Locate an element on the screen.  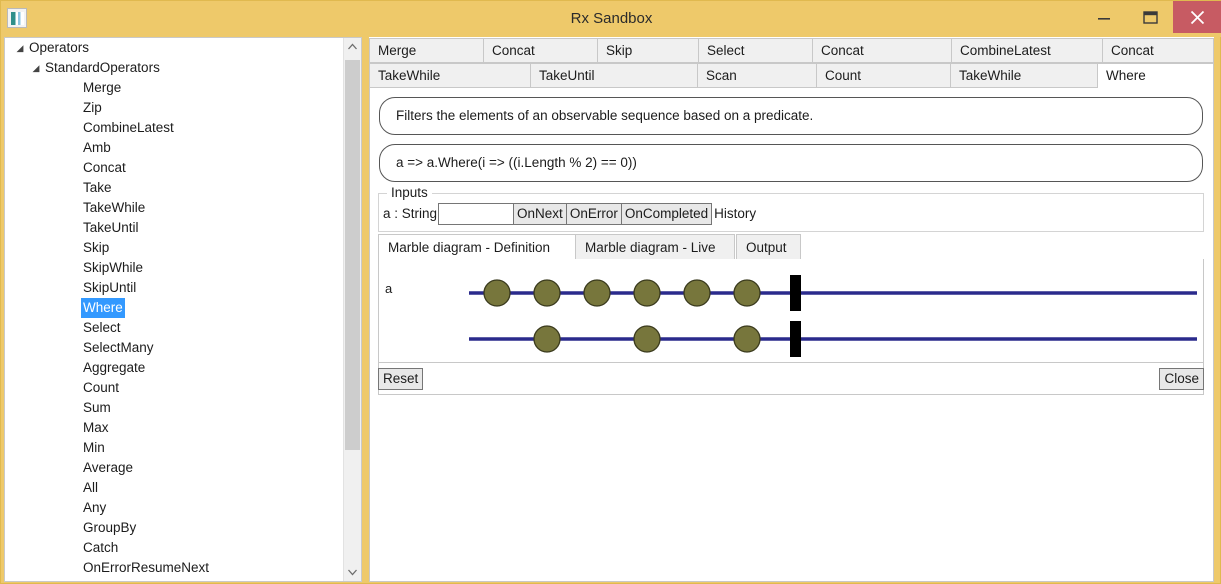
tree-item-skipuntil: SkipUntil is located at coordinates (183, 288).